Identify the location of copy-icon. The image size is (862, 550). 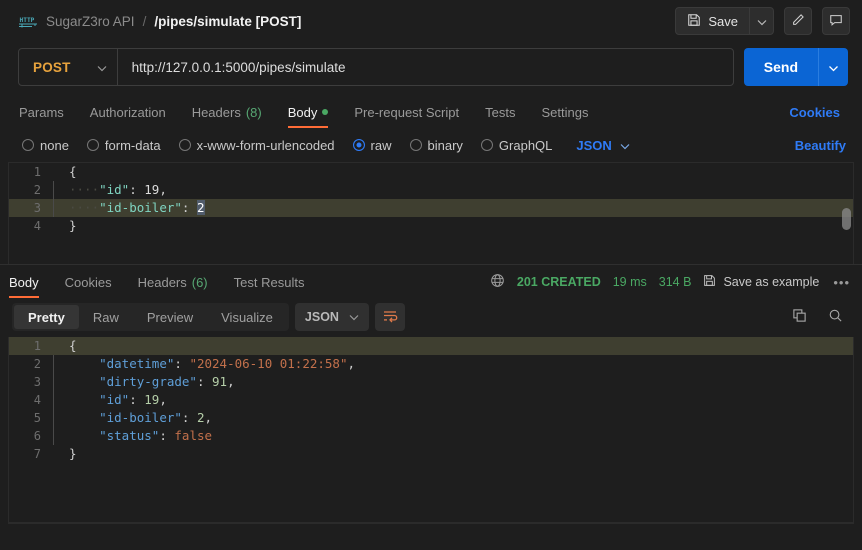
(799, 317).